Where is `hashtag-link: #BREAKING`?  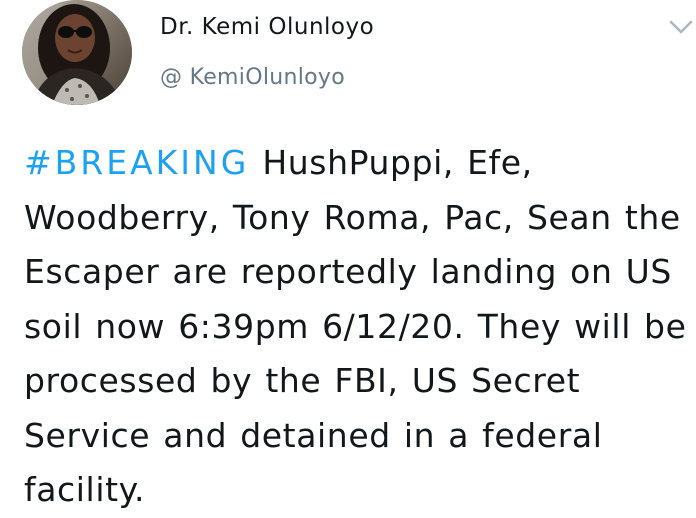 hashtag-link: #BREAKING is located at coordinates (136, 162).